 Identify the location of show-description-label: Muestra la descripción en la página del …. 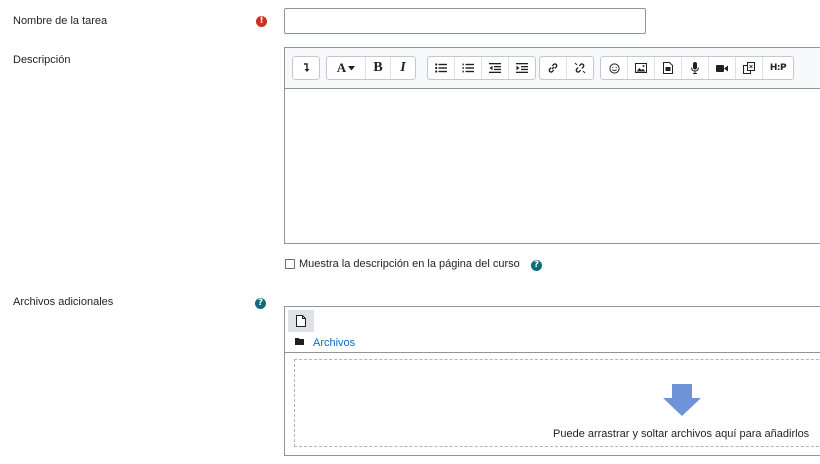
(409, 264).